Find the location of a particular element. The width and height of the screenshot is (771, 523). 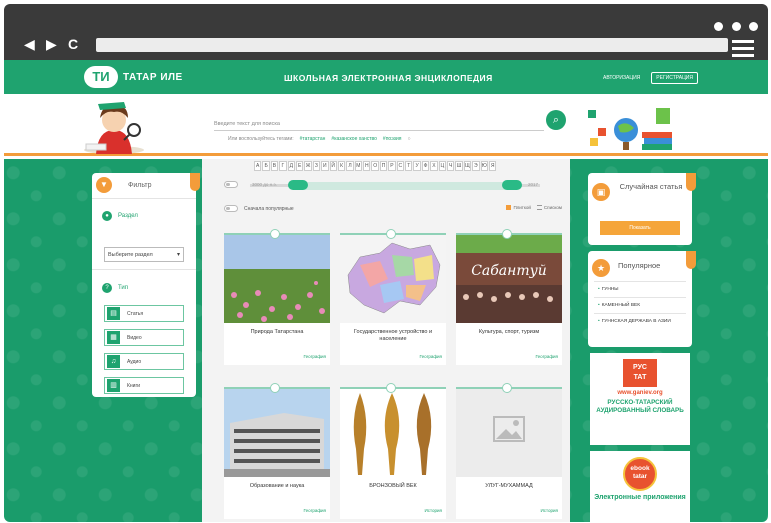

search-icon: ⌕ is located at coordinates (556, 120).